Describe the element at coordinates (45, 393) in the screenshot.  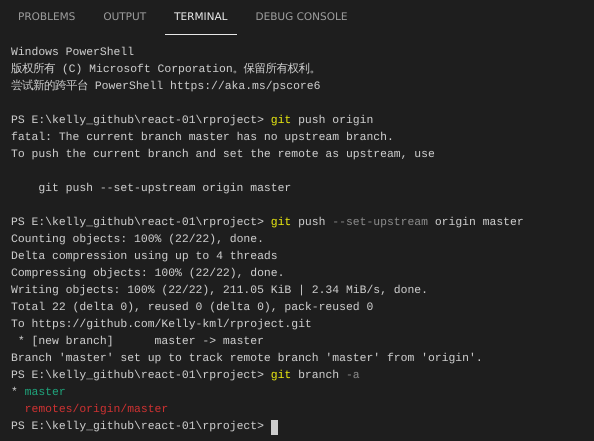
I see `branch-name: master` at that location.